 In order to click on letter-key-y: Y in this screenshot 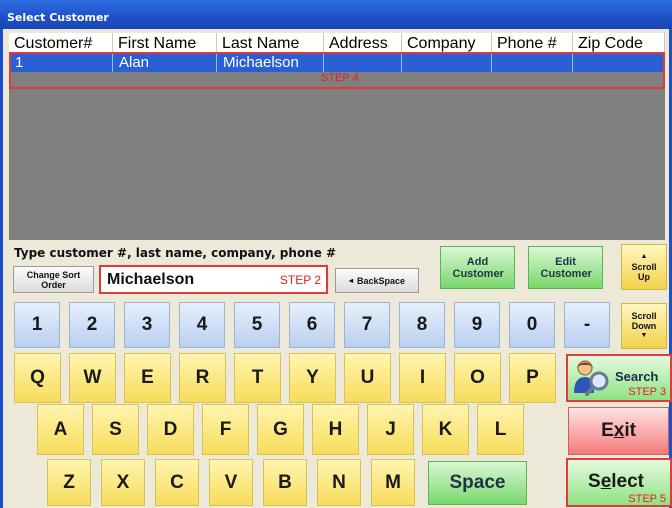, I will do `click(312, 378)`.